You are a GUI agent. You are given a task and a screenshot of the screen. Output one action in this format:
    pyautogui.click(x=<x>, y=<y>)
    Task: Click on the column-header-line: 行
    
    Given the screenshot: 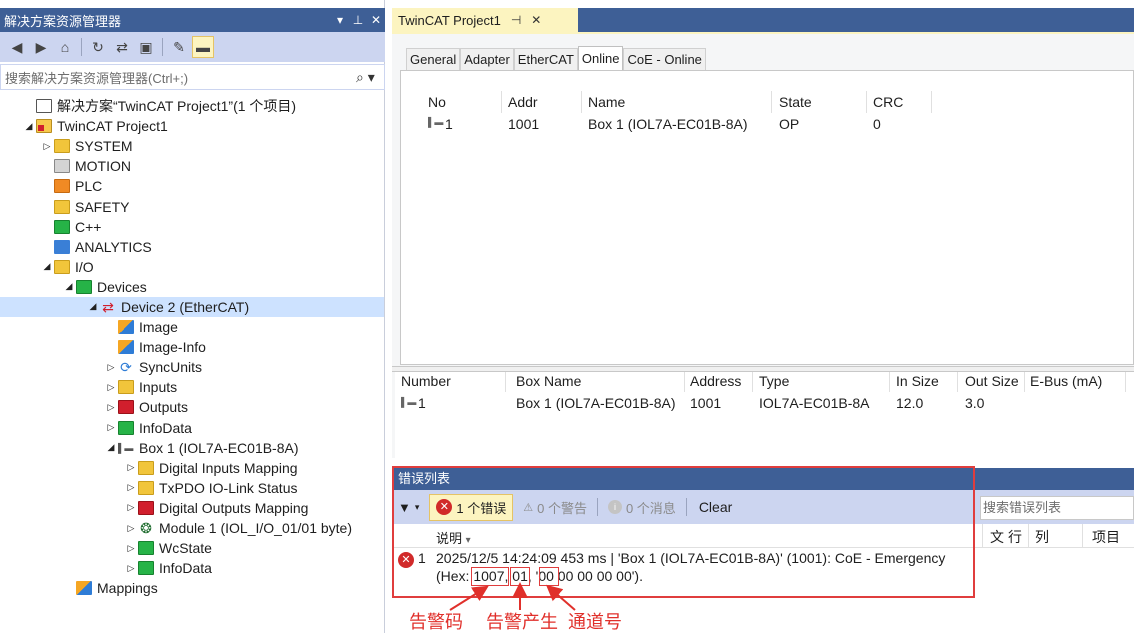 What is the action you would take?
    pyautogui.click(x=1015, y=537)
    